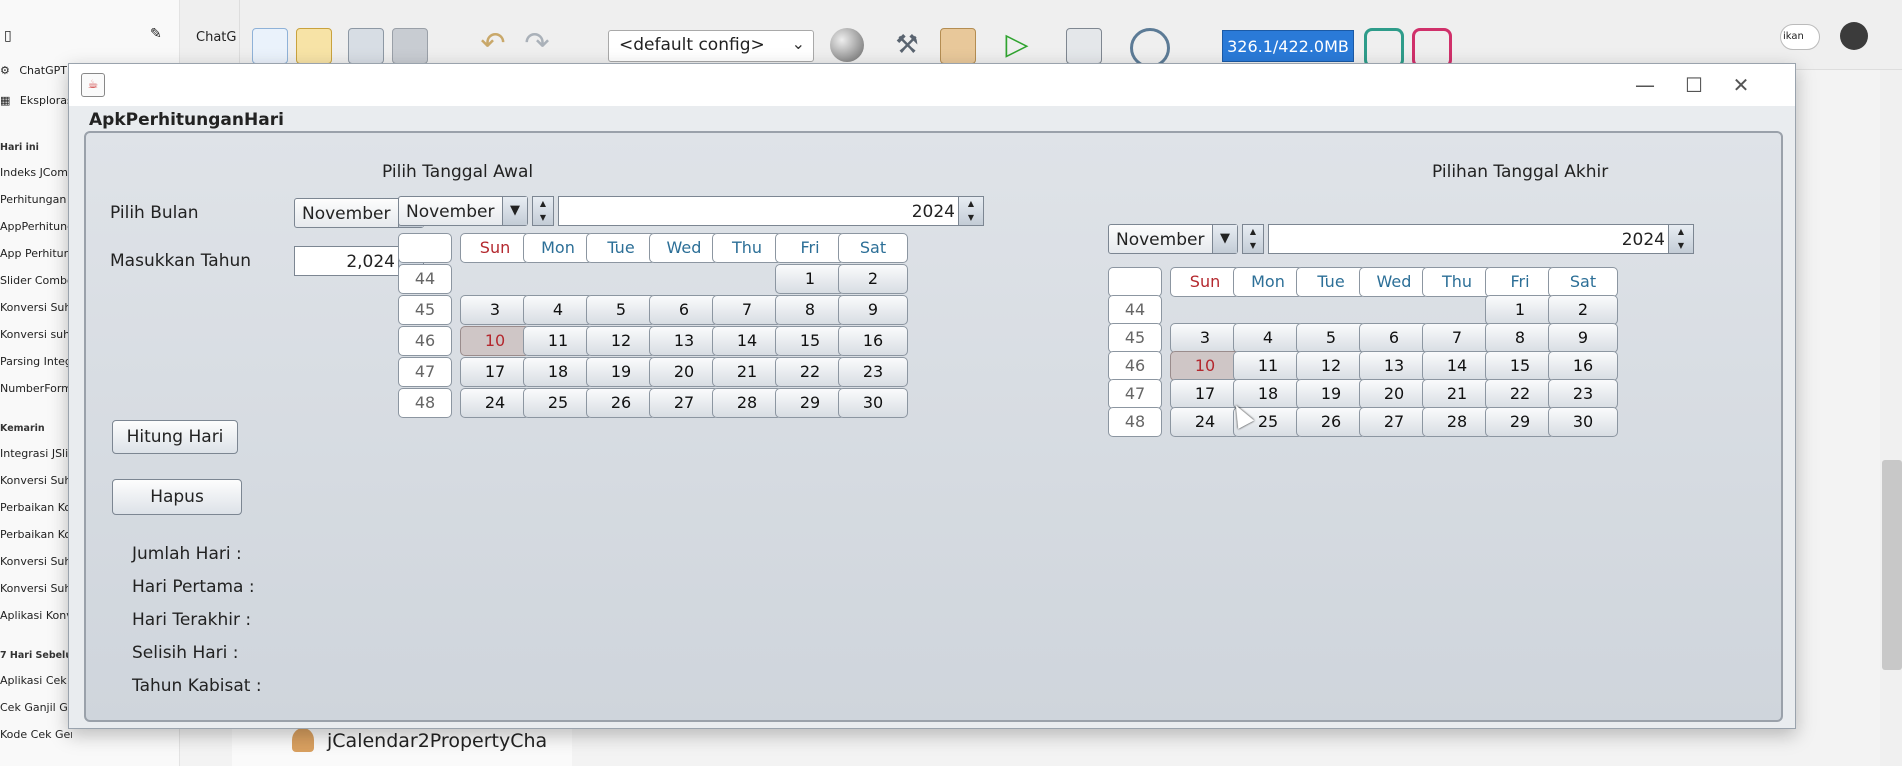 The height and width of the screenshot is (766, 1902). I want to click on sidebar-item-chatgpt: ⚙ ChatGPT, so click(36, 70).